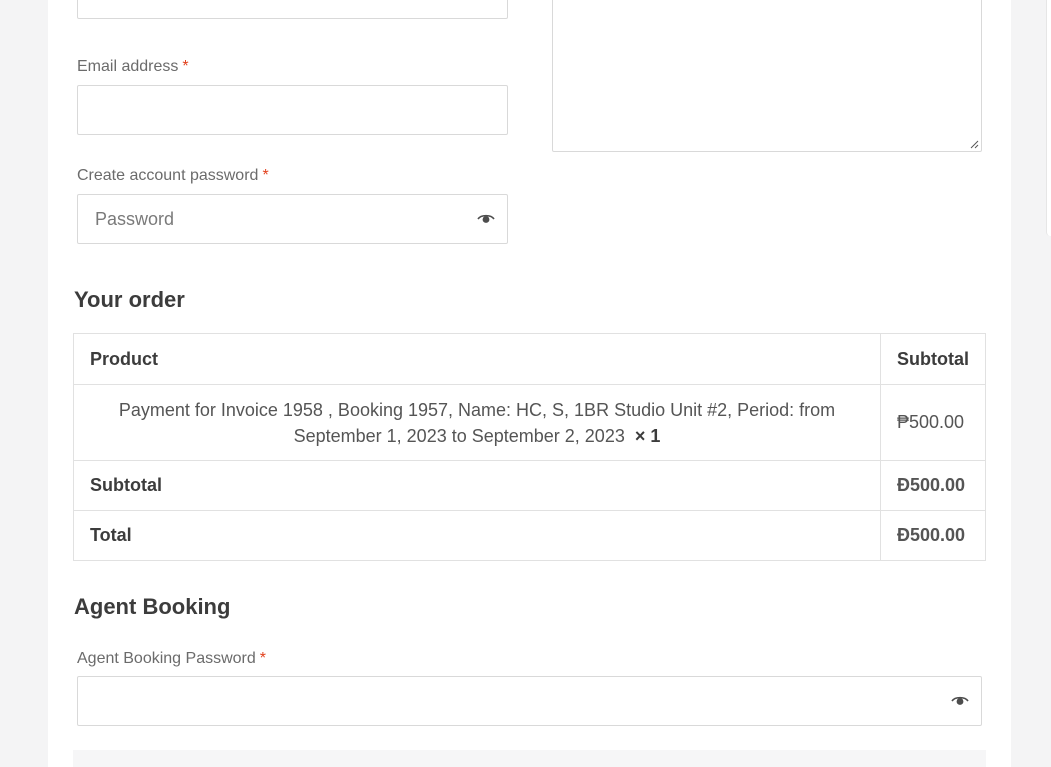 Image resolution: width=1051 pixels, height=767 pixels. What do you see at coordinates (477, 485) in the screenshot?
I see `subtotal-label: Subtotal` at bounding box center [477, 485].